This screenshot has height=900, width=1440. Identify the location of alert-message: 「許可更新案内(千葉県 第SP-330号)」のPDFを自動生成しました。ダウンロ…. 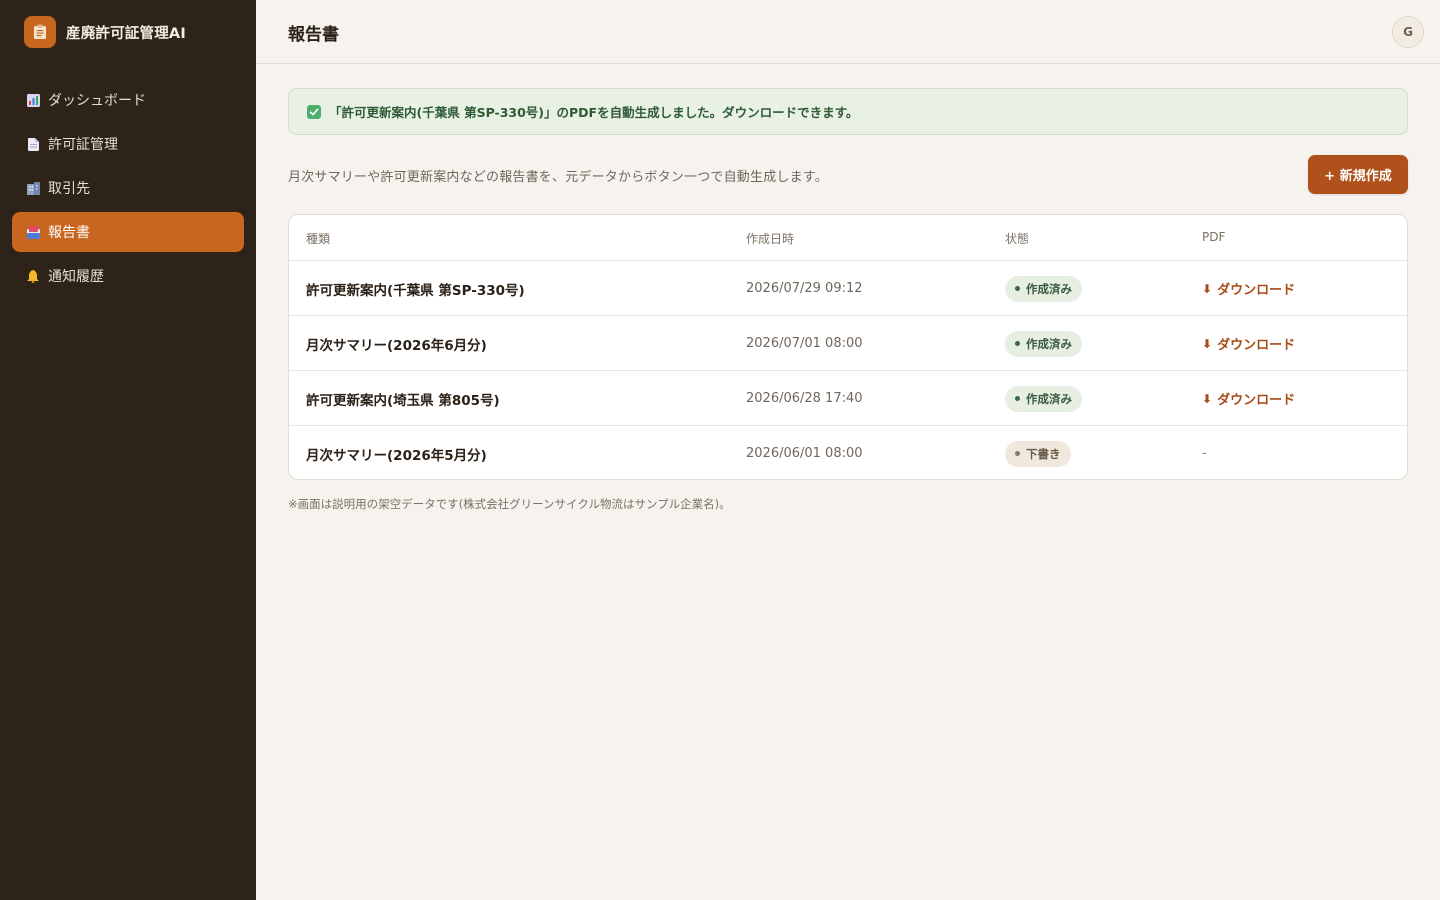
(594, 112).